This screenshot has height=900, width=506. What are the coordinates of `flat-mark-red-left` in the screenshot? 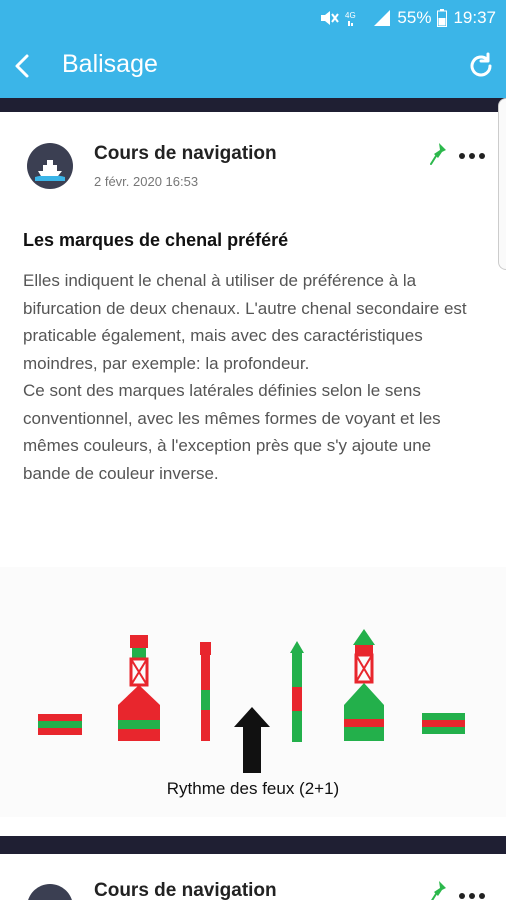 It's located at (60, 724).